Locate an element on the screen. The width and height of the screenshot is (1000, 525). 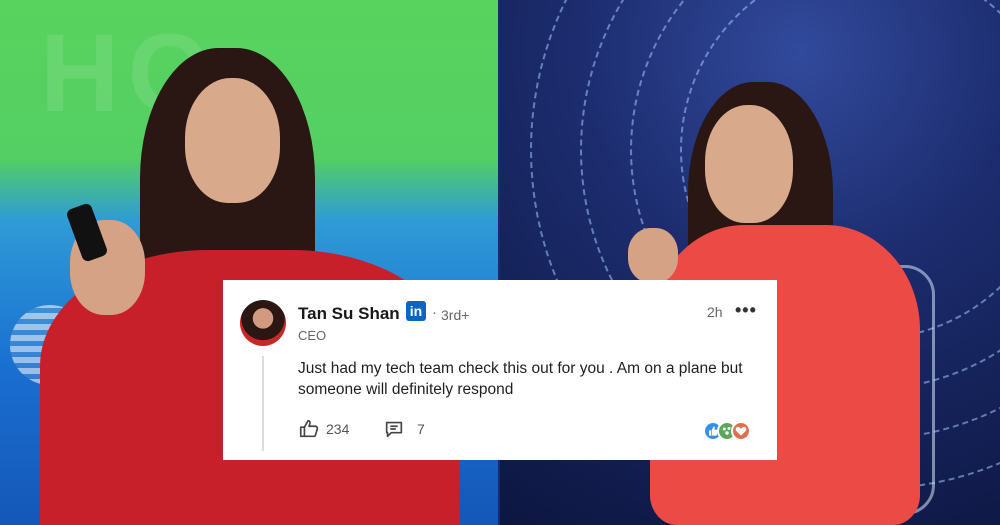
like-button: 234 is located at coordinates (323, 429).